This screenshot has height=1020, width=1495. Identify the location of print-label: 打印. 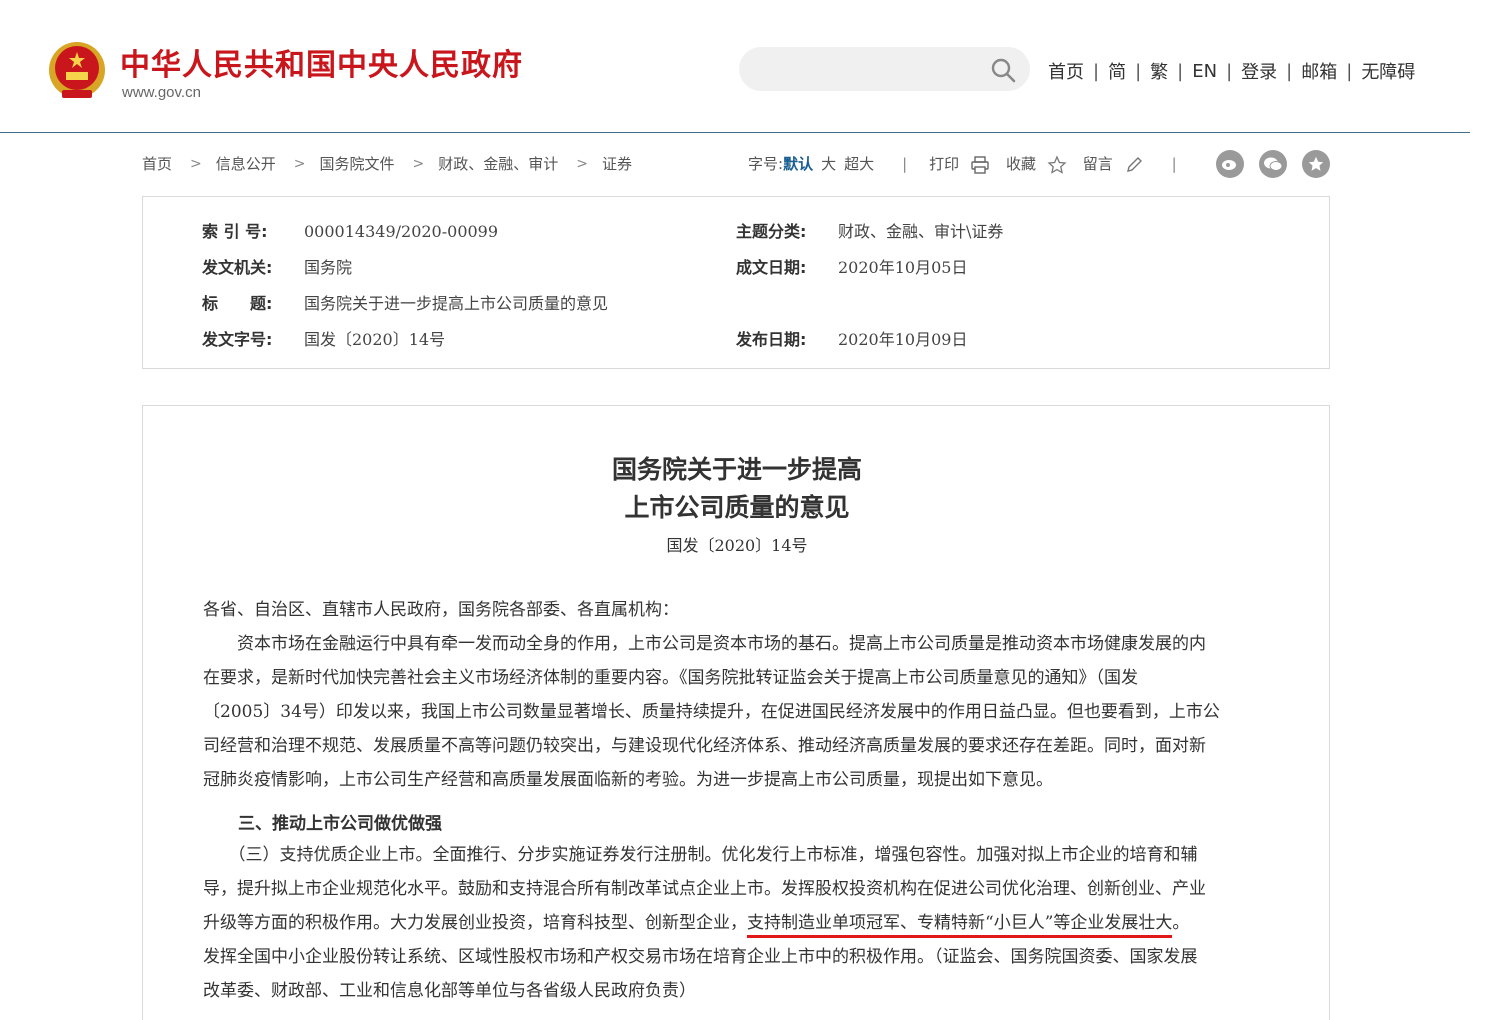
(944, 164).